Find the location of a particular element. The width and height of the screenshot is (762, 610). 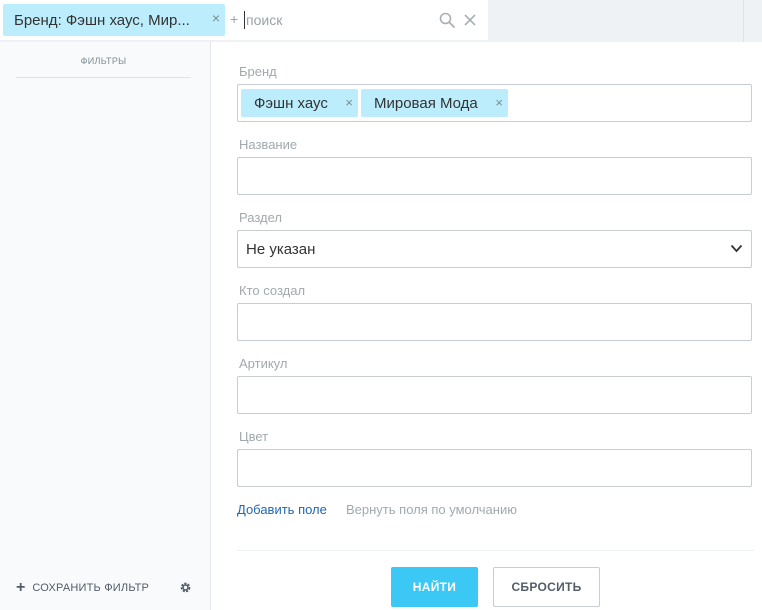

field-label-article: Артикул is located at coordinates (263, 363).